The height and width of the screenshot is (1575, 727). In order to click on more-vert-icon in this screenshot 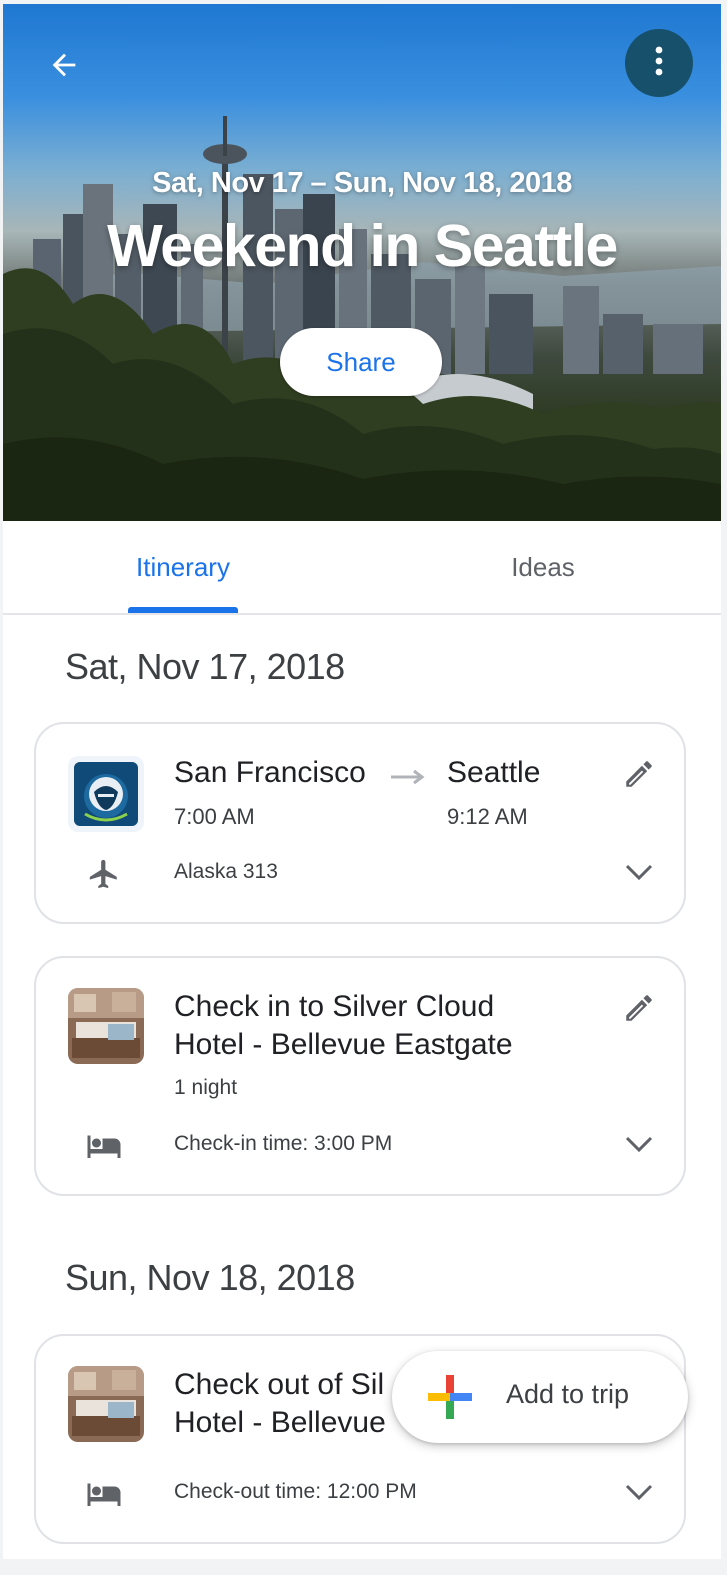, I will do `click(659, 63)`.